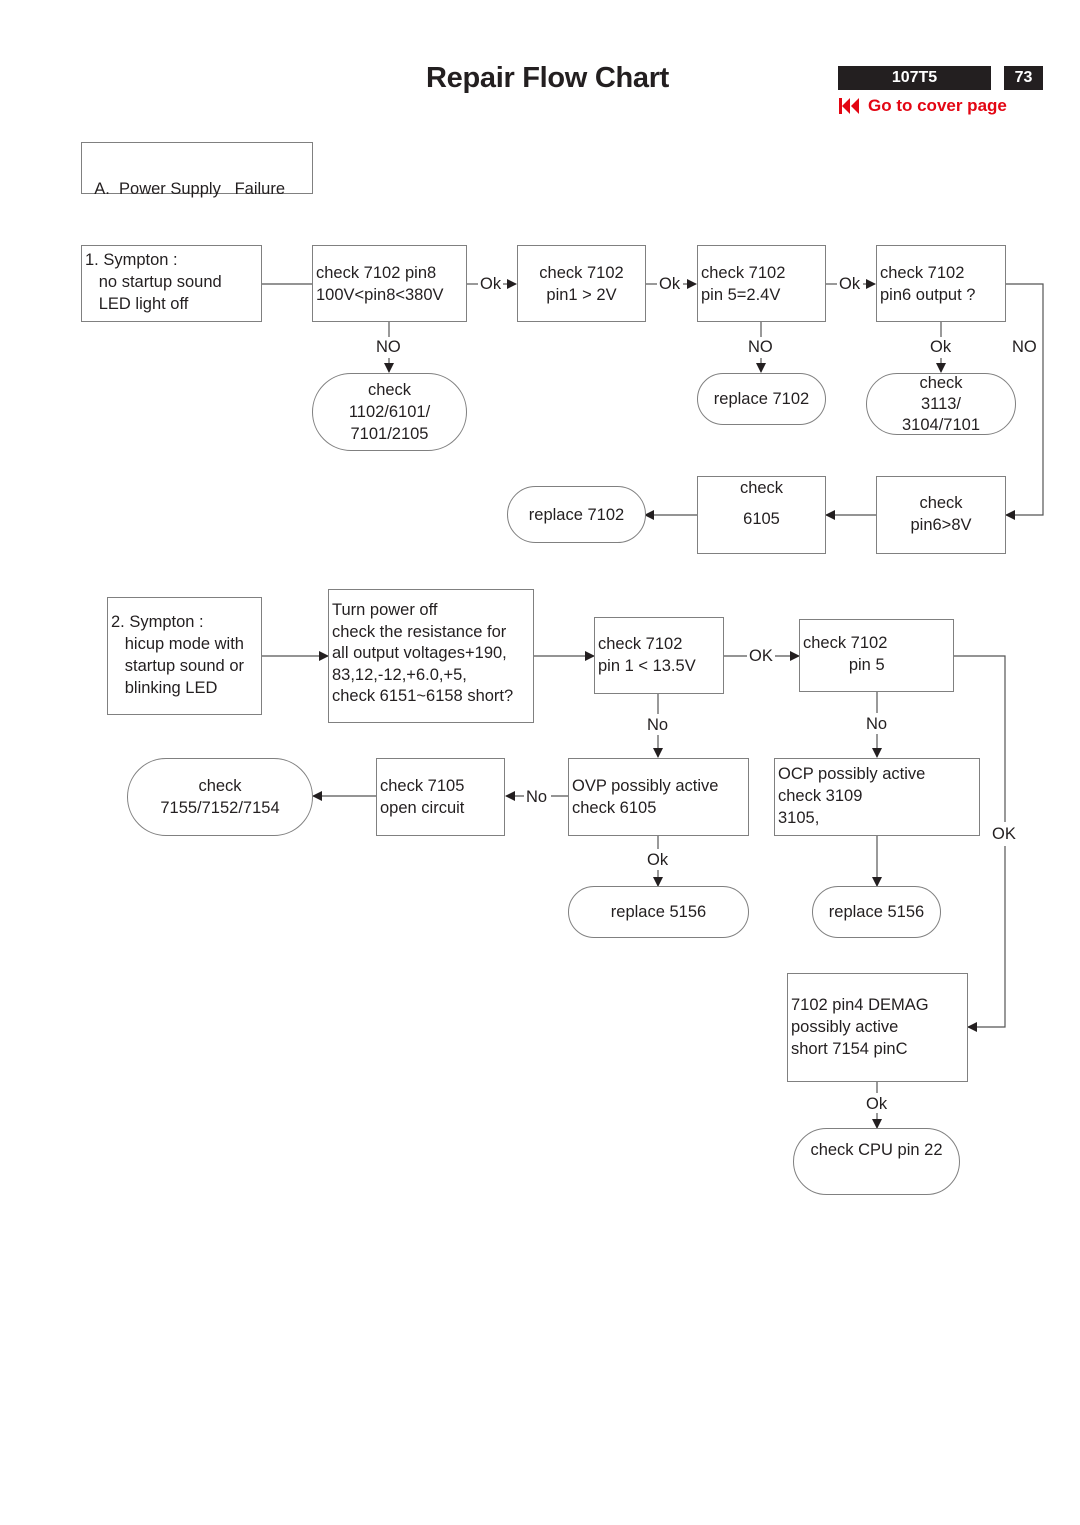 Image resolution: width=1080 pixels, height=1525 pixels. What do you see at coordinates (659, 655) in the screenshot?
I see `check-7102-pin1-13v5-box: check 7102 pin 1 < 13.5V` at bounding box center [659, 655].